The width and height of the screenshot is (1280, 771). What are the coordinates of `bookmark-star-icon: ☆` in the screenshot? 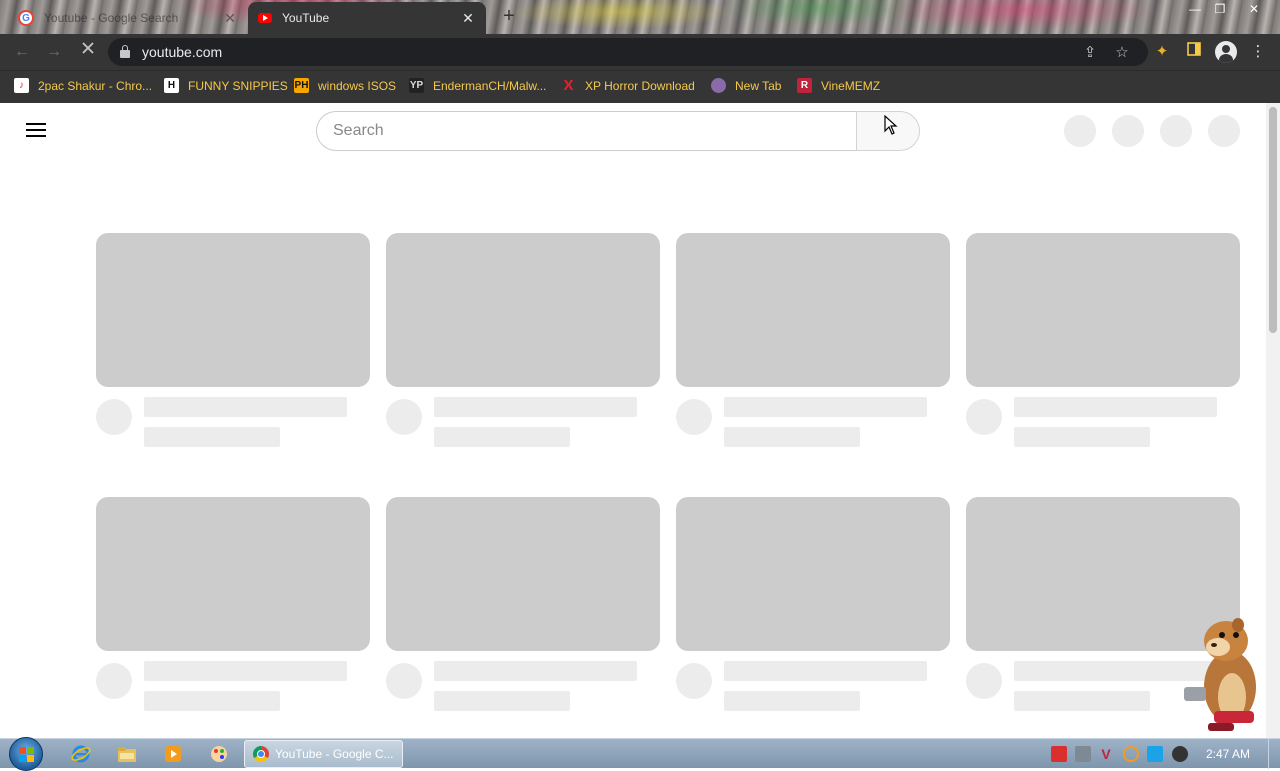 It's located at (1122, 52).